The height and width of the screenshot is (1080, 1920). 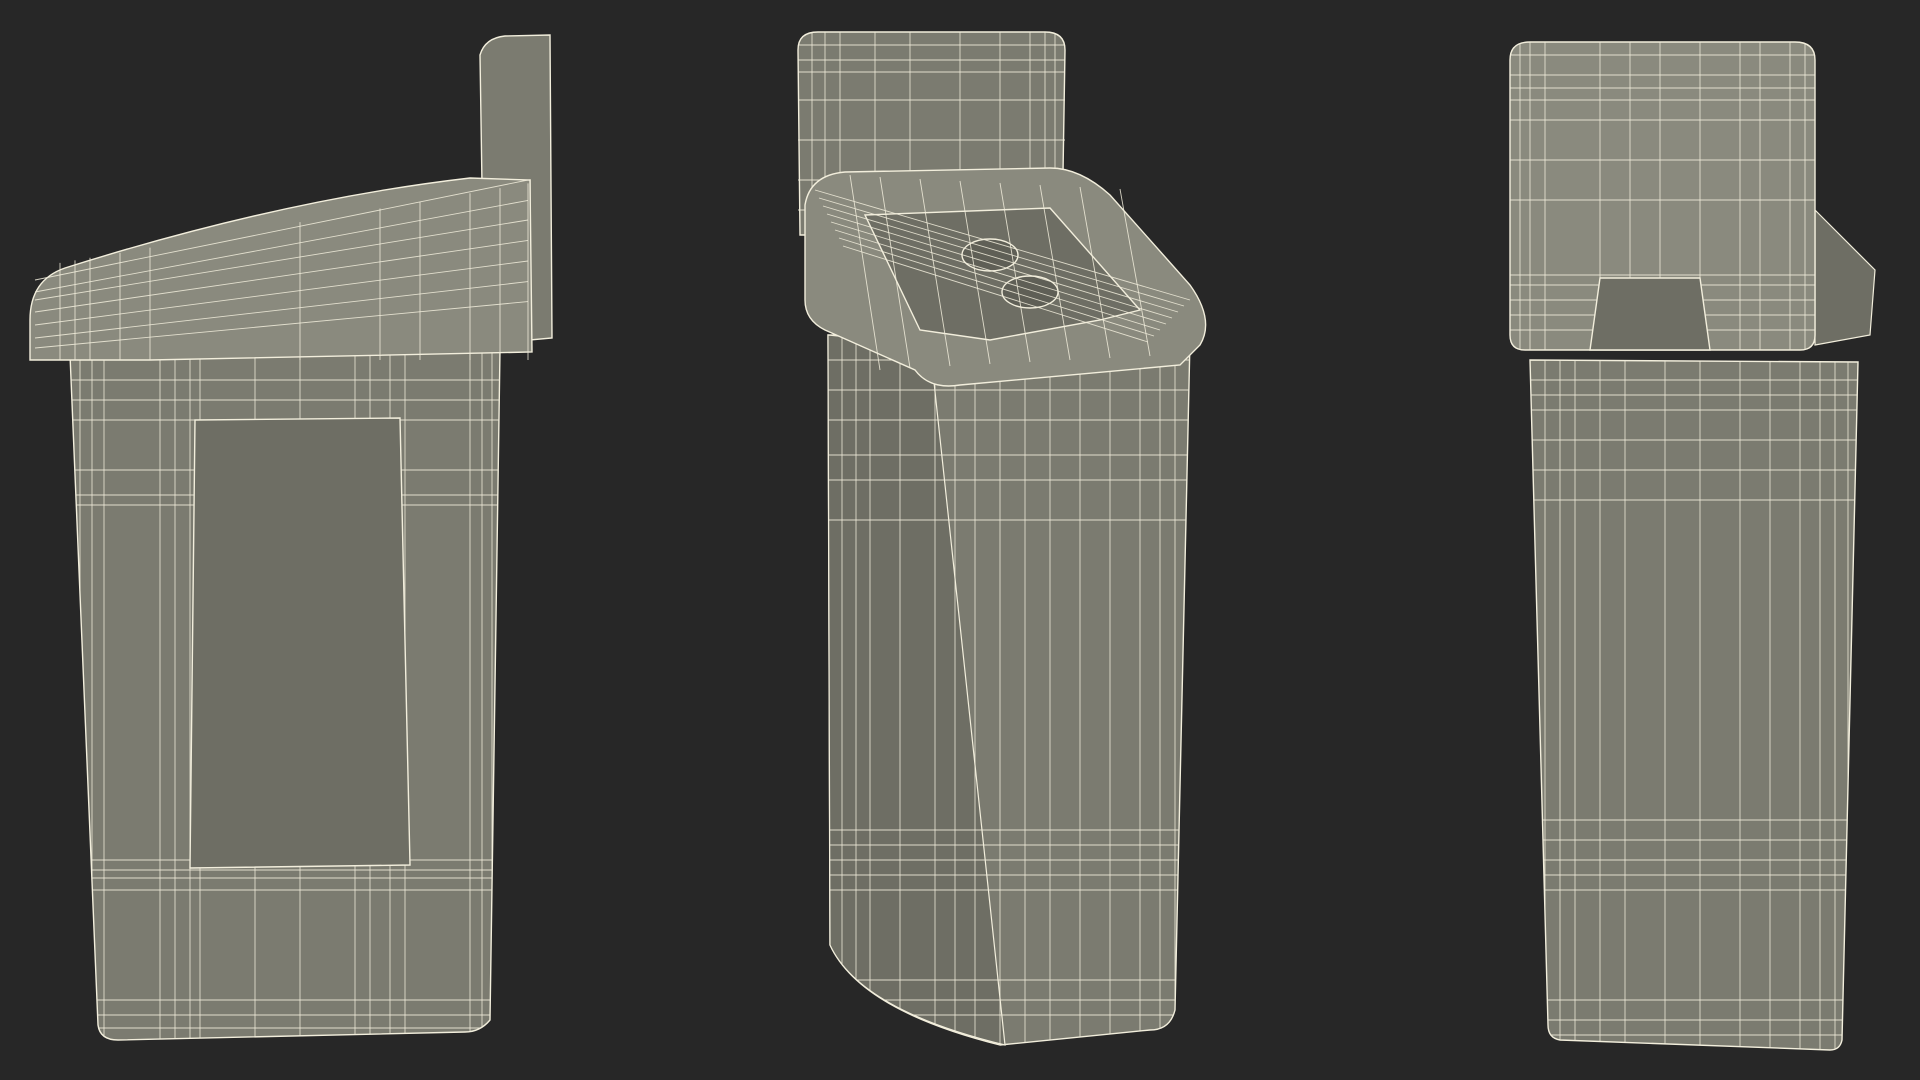 What do you see at coordinates (300, 643) in the screenshot?
I see `inset-panel` at bounding box center [300, 643].